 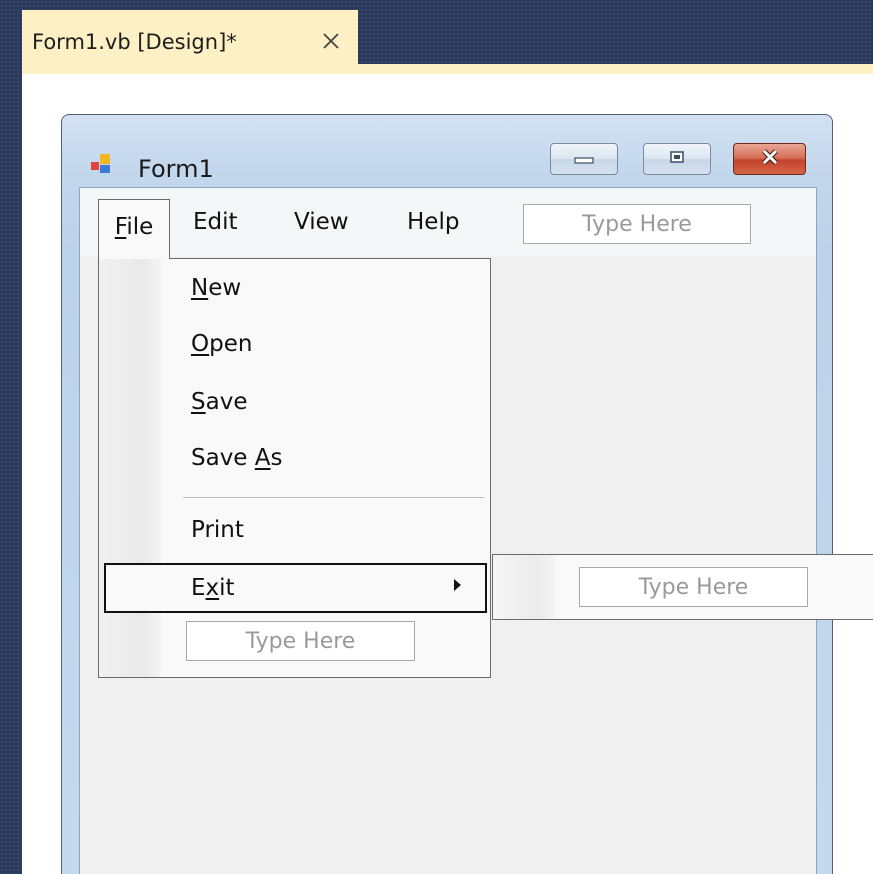 I want to click on close-button, so click(x=769, y=159).